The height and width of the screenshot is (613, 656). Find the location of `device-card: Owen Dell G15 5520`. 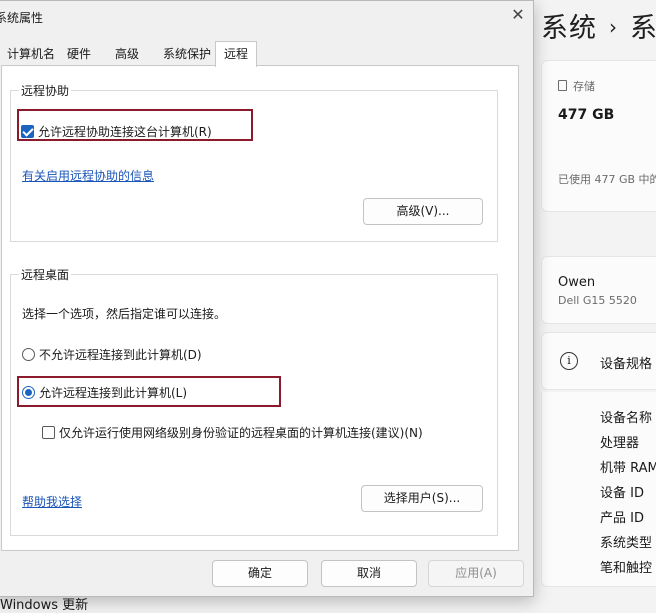

device-card: Owen Dell G15 5520 is located at coordinates (598, 290).